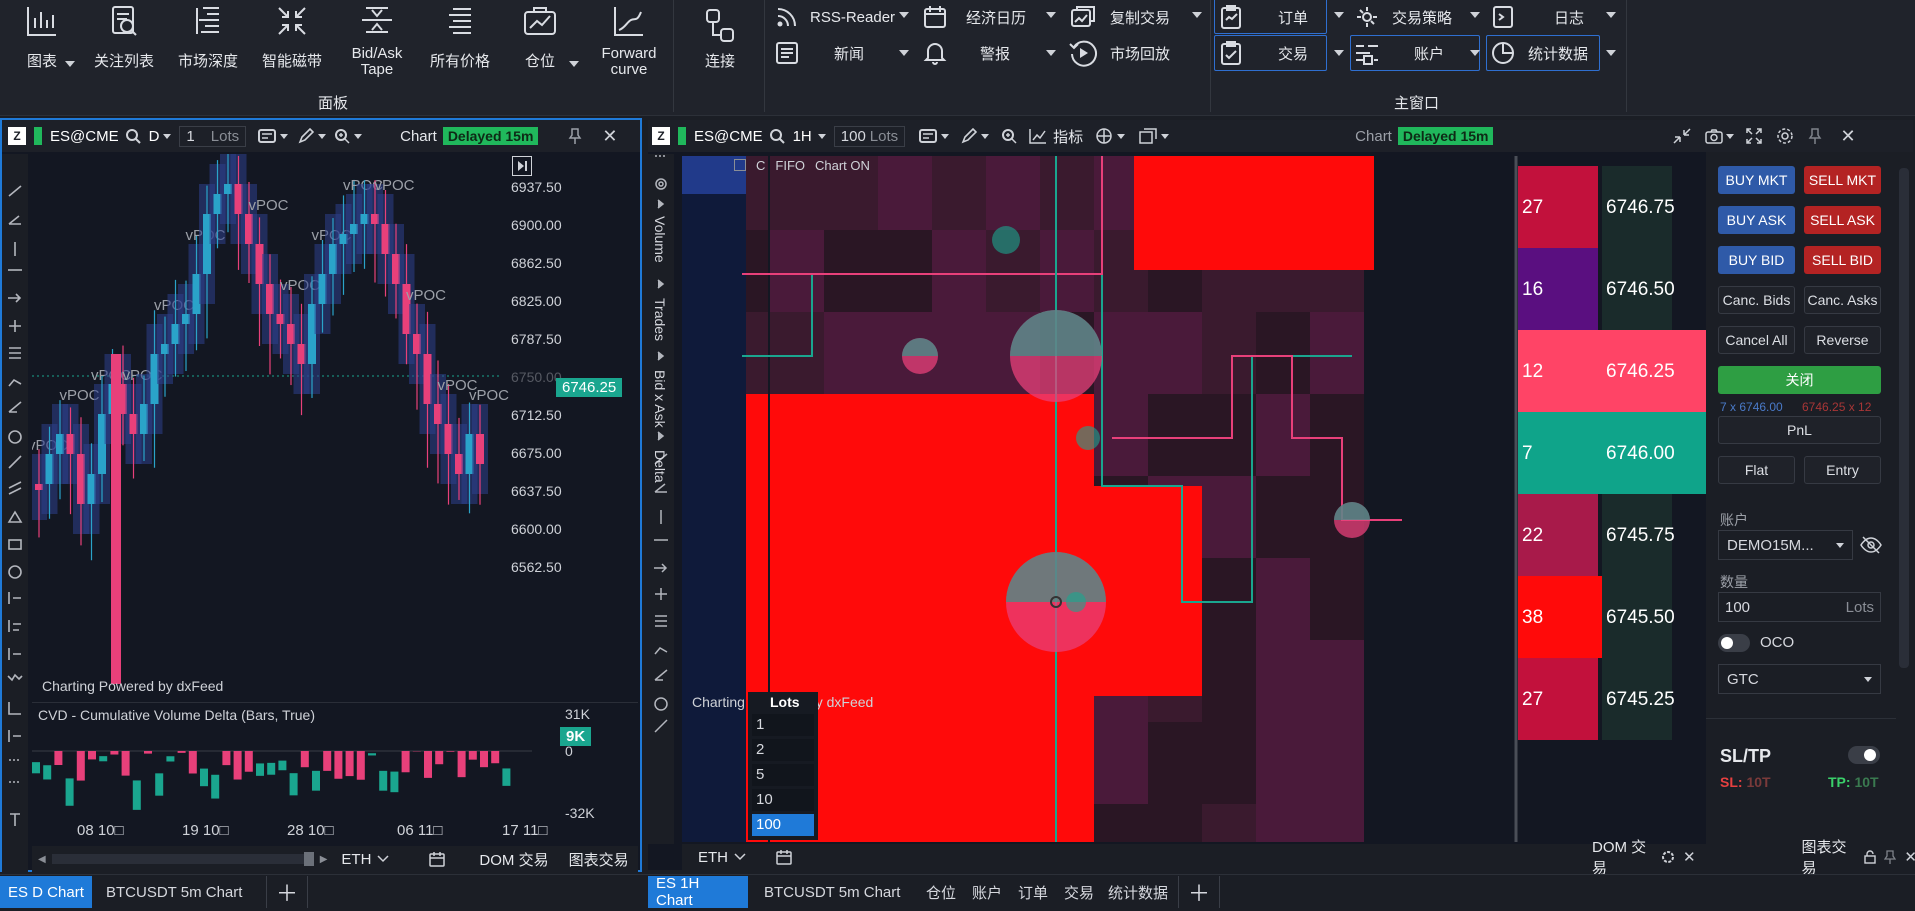  I want to click on trade-panel-scrollbar, so click(1904, 418).